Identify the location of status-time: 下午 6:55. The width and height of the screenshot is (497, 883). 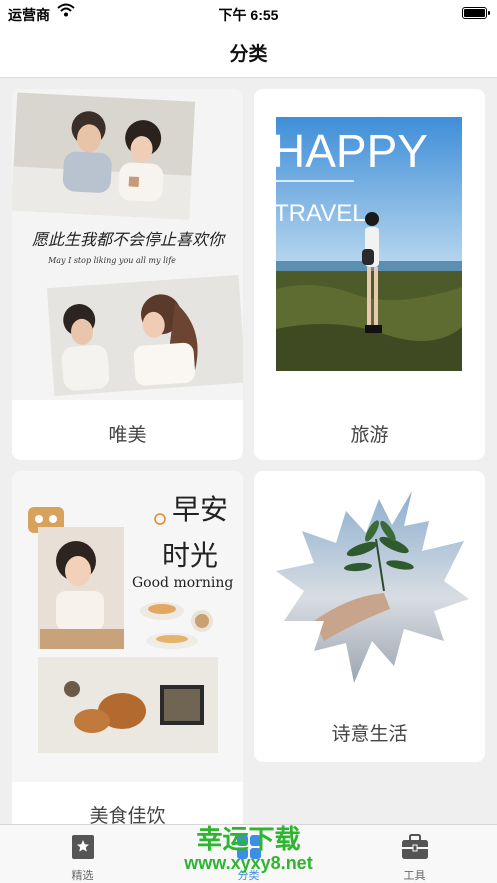
(248, 15).